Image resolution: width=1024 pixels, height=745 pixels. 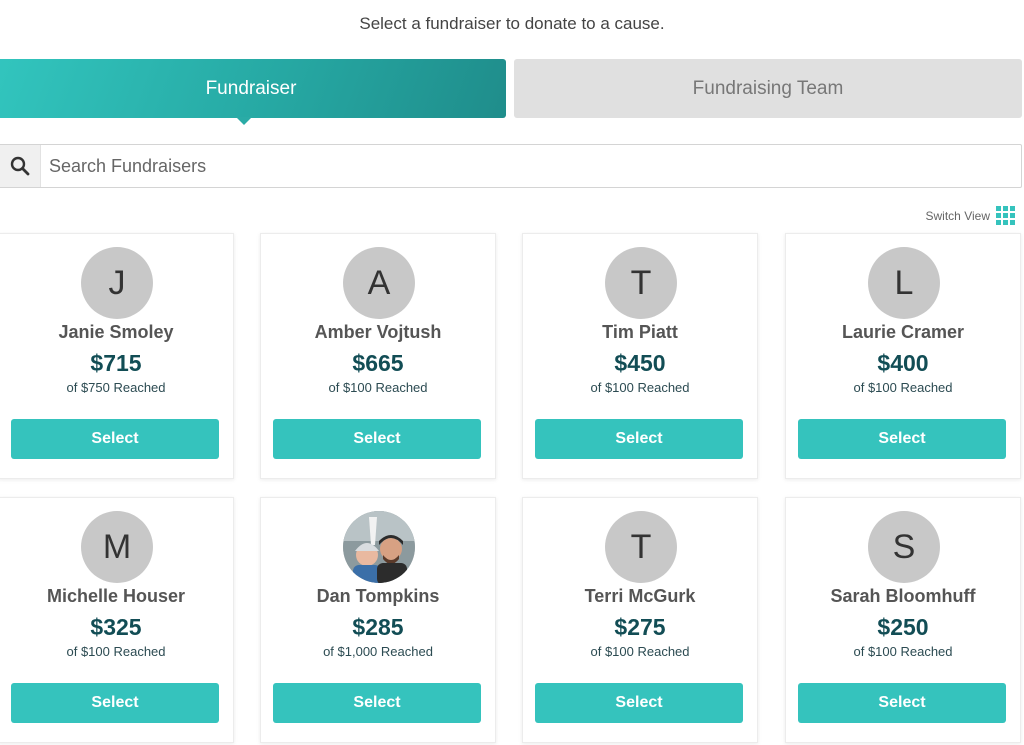 I want to click on tab-fundraiser: Fundraiser, so click(x=253, y=92).